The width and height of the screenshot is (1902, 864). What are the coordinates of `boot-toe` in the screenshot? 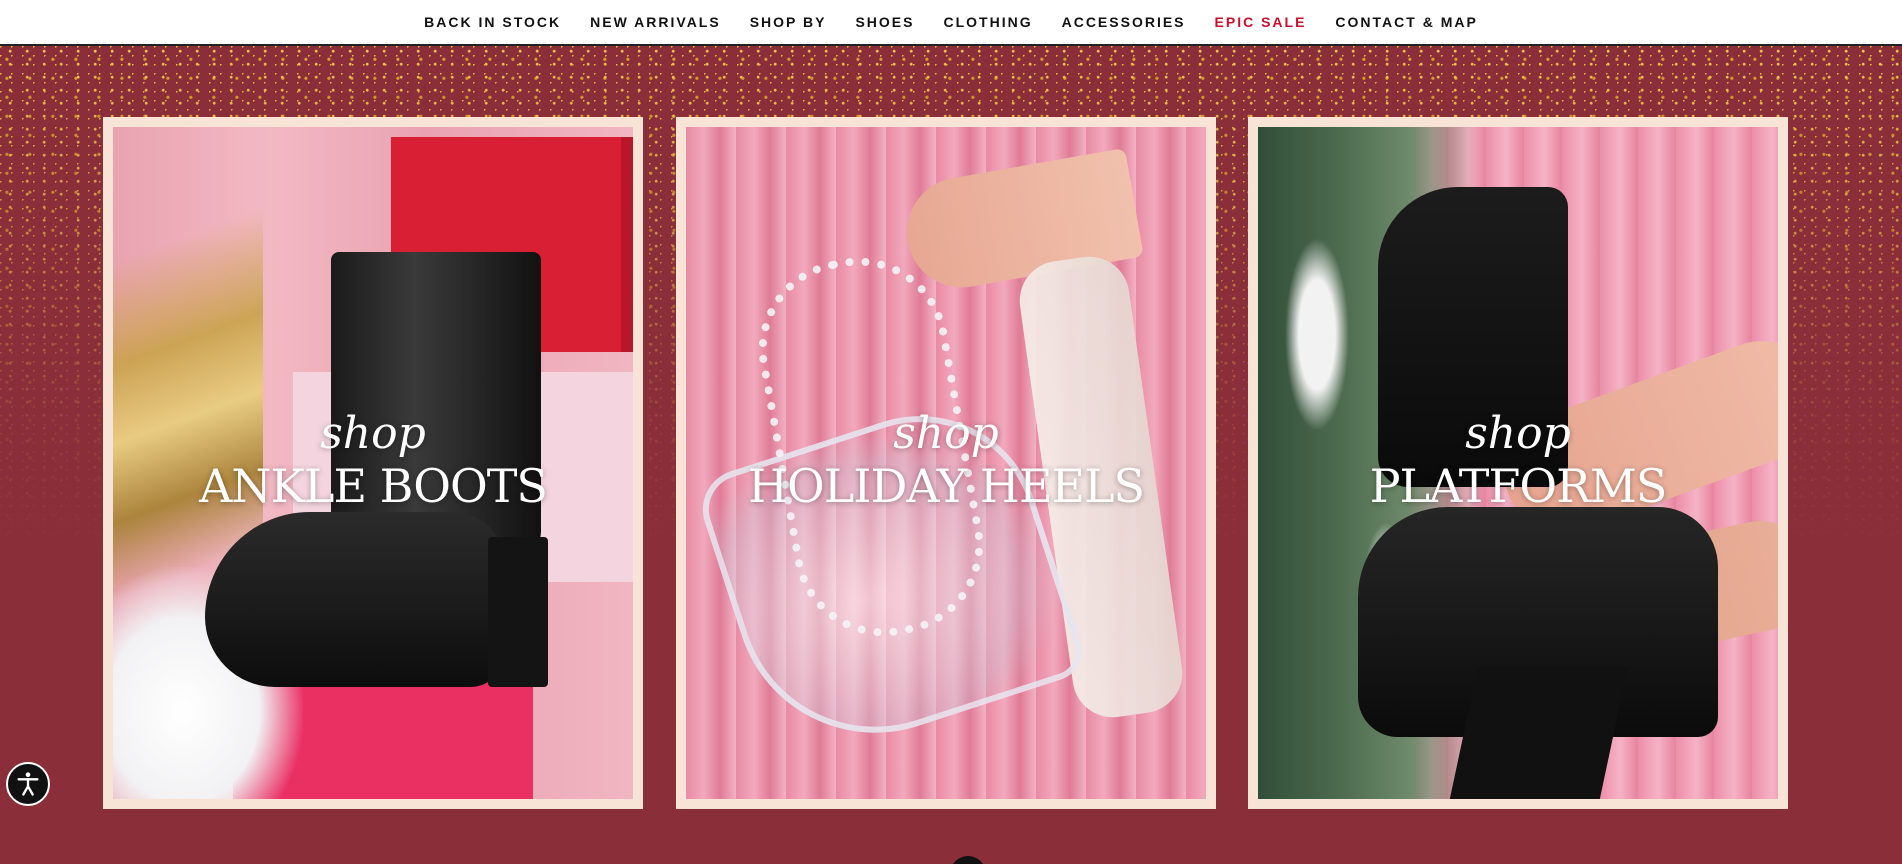 It's located at (355, 599).